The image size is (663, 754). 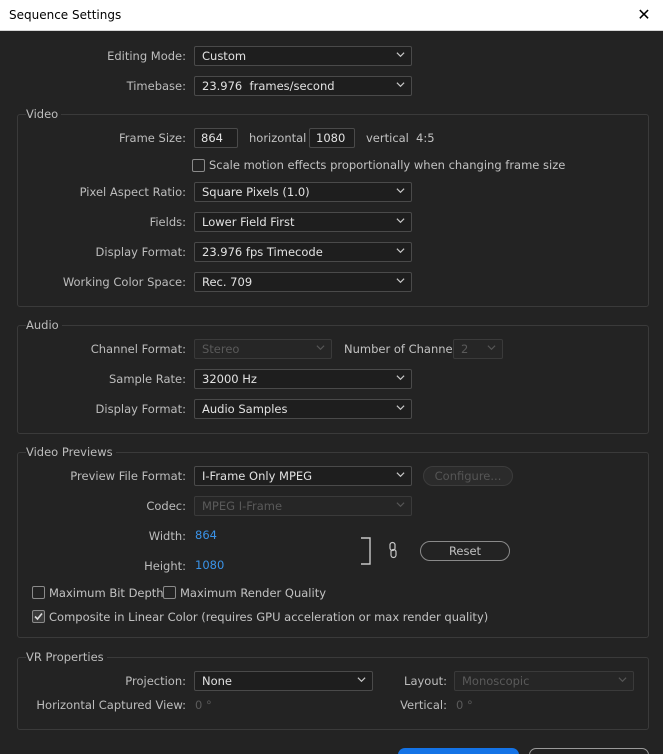 I want to click on composite-linear-checkbox, so click(x=38, y=616).